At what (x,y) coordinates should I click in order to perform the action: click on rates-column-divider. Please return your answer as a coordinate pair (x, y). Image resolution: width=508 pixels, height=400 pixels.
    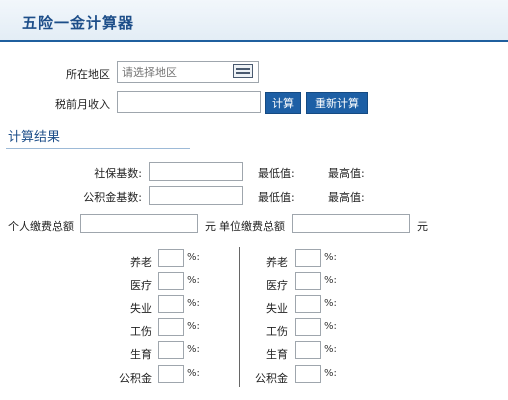
    Looking at the image, I should click on (239, 317).